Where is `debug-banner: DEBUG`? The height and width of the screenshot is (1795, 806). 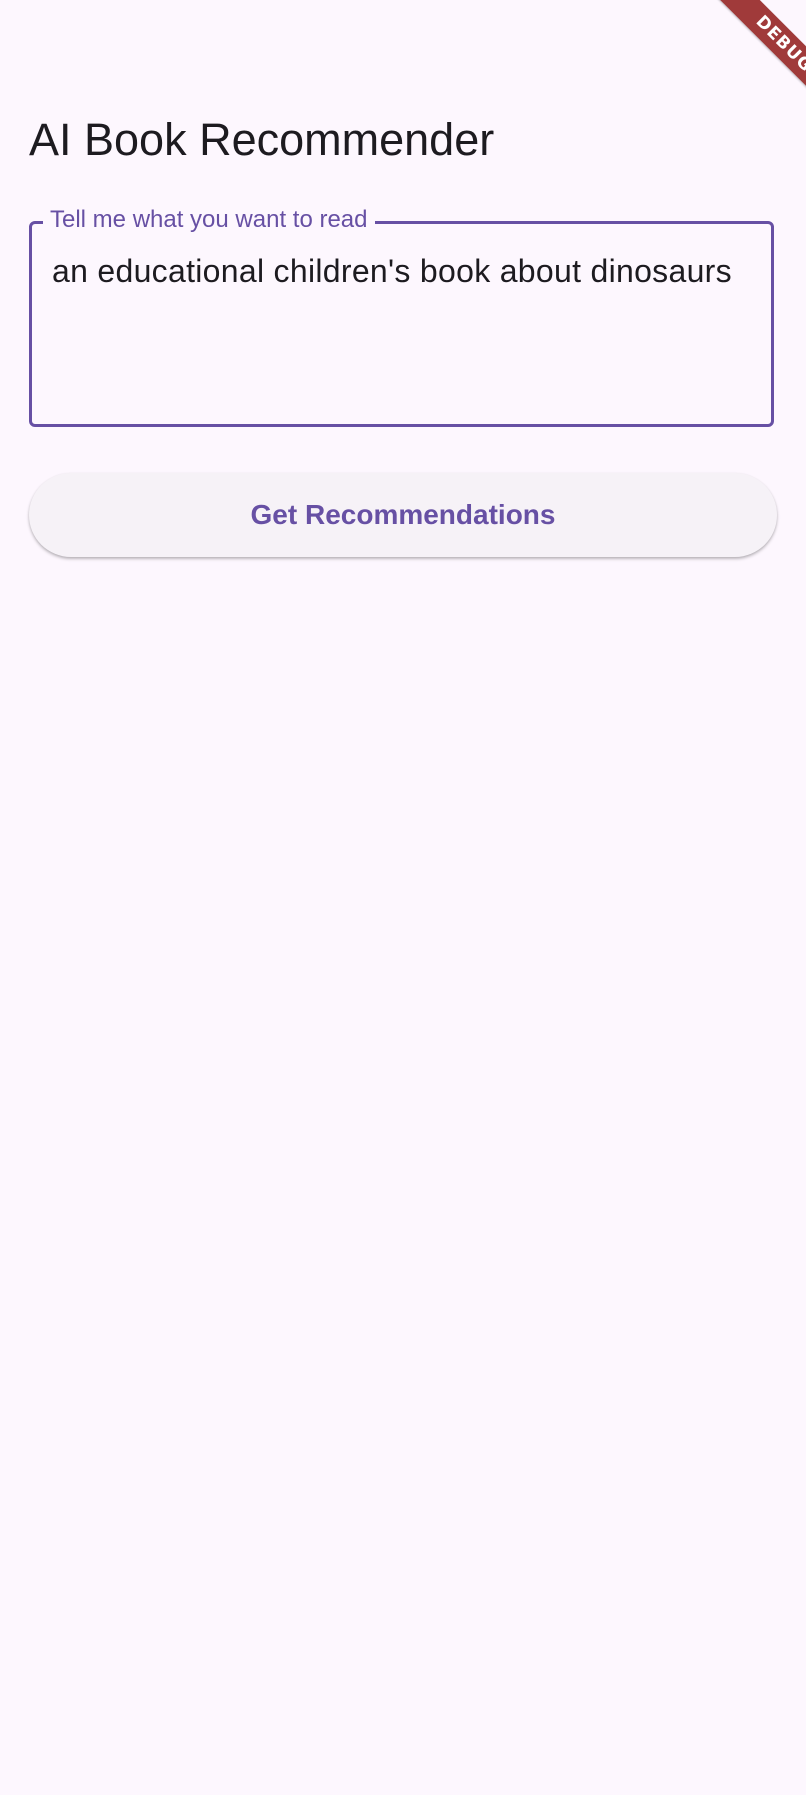
debug-banner: DEBUG is located at coordinates (746, 60).